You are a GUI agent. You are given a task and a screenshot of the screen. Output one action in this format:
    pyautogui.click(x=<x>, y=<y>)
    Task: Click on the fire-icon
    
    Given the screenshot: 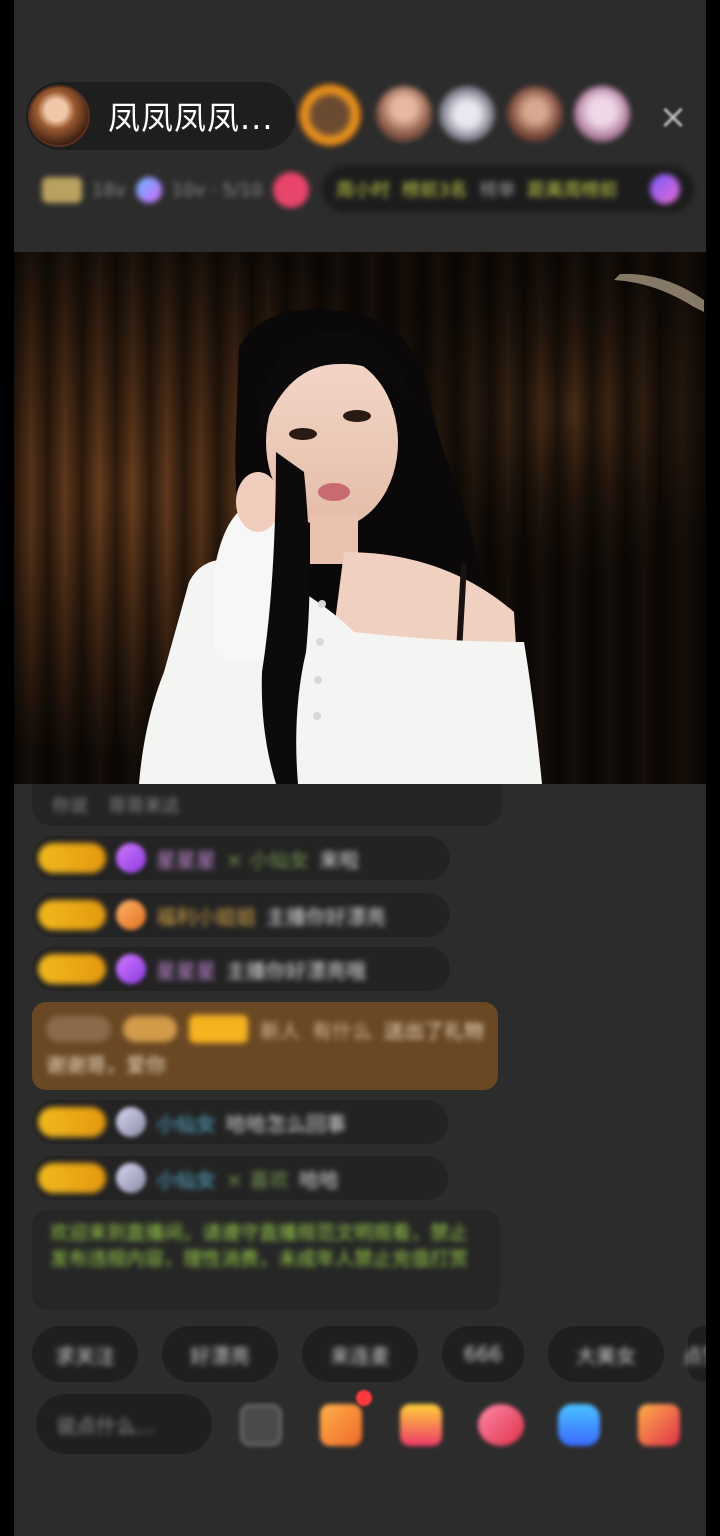 What is the action you would take?
    pyautogui.click(x=131, y=915)
    